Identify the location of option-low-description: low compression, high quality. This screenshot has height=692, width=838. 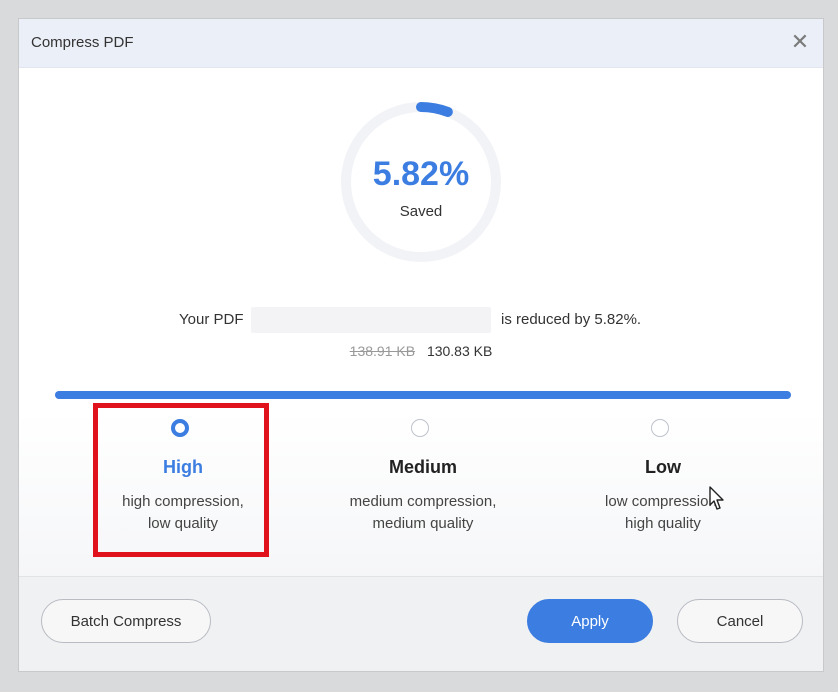
(663, 513).